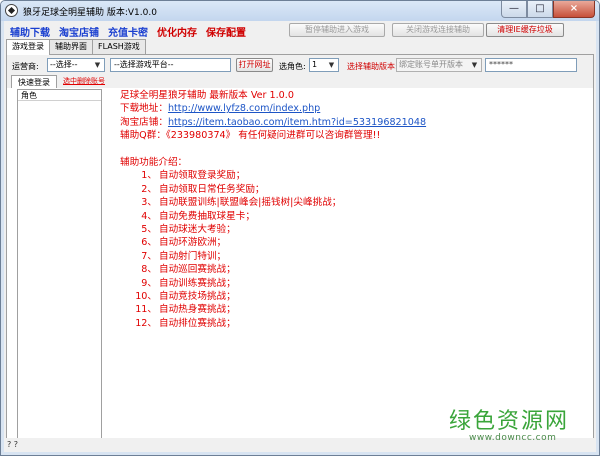  I want to click on delete-account-hint: 选中删除账号, so click(84, 81).